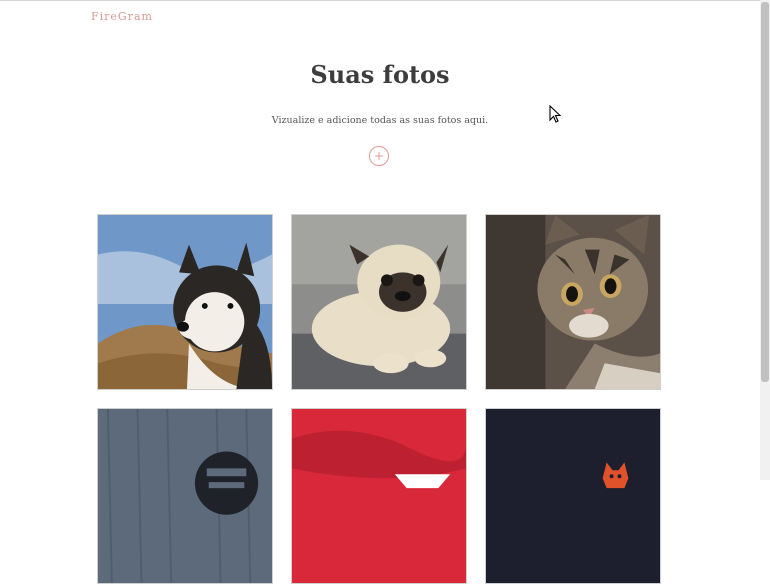  I want to click on cat-photo, so click(573, 302).